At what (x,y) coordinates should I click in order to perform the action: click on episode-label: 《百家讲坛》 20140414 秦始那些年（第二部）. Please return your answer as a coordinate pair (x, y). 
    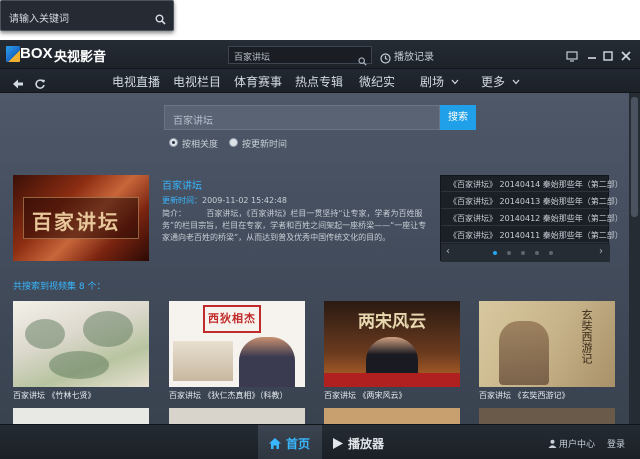
    Looking at the image, I should click on (536, 184).